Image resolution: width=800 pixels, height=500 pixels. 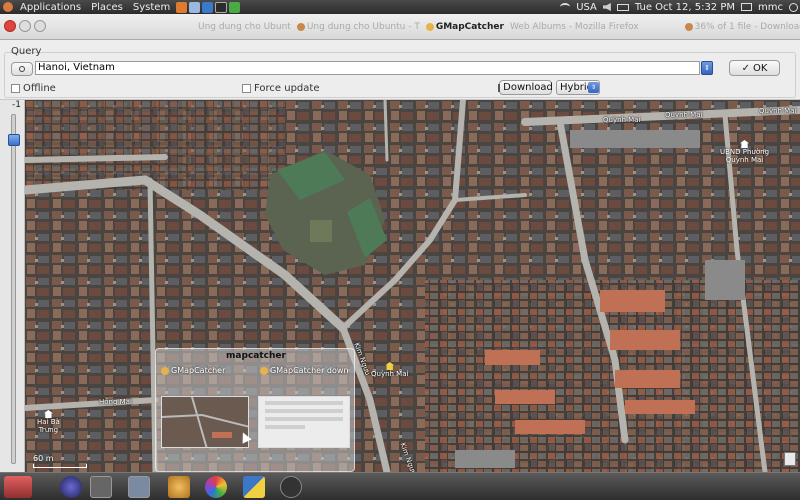 What do you see at coordinates (747, 7) in the screenshot?
I see `mail-icon` at bounding box center [747, 7].